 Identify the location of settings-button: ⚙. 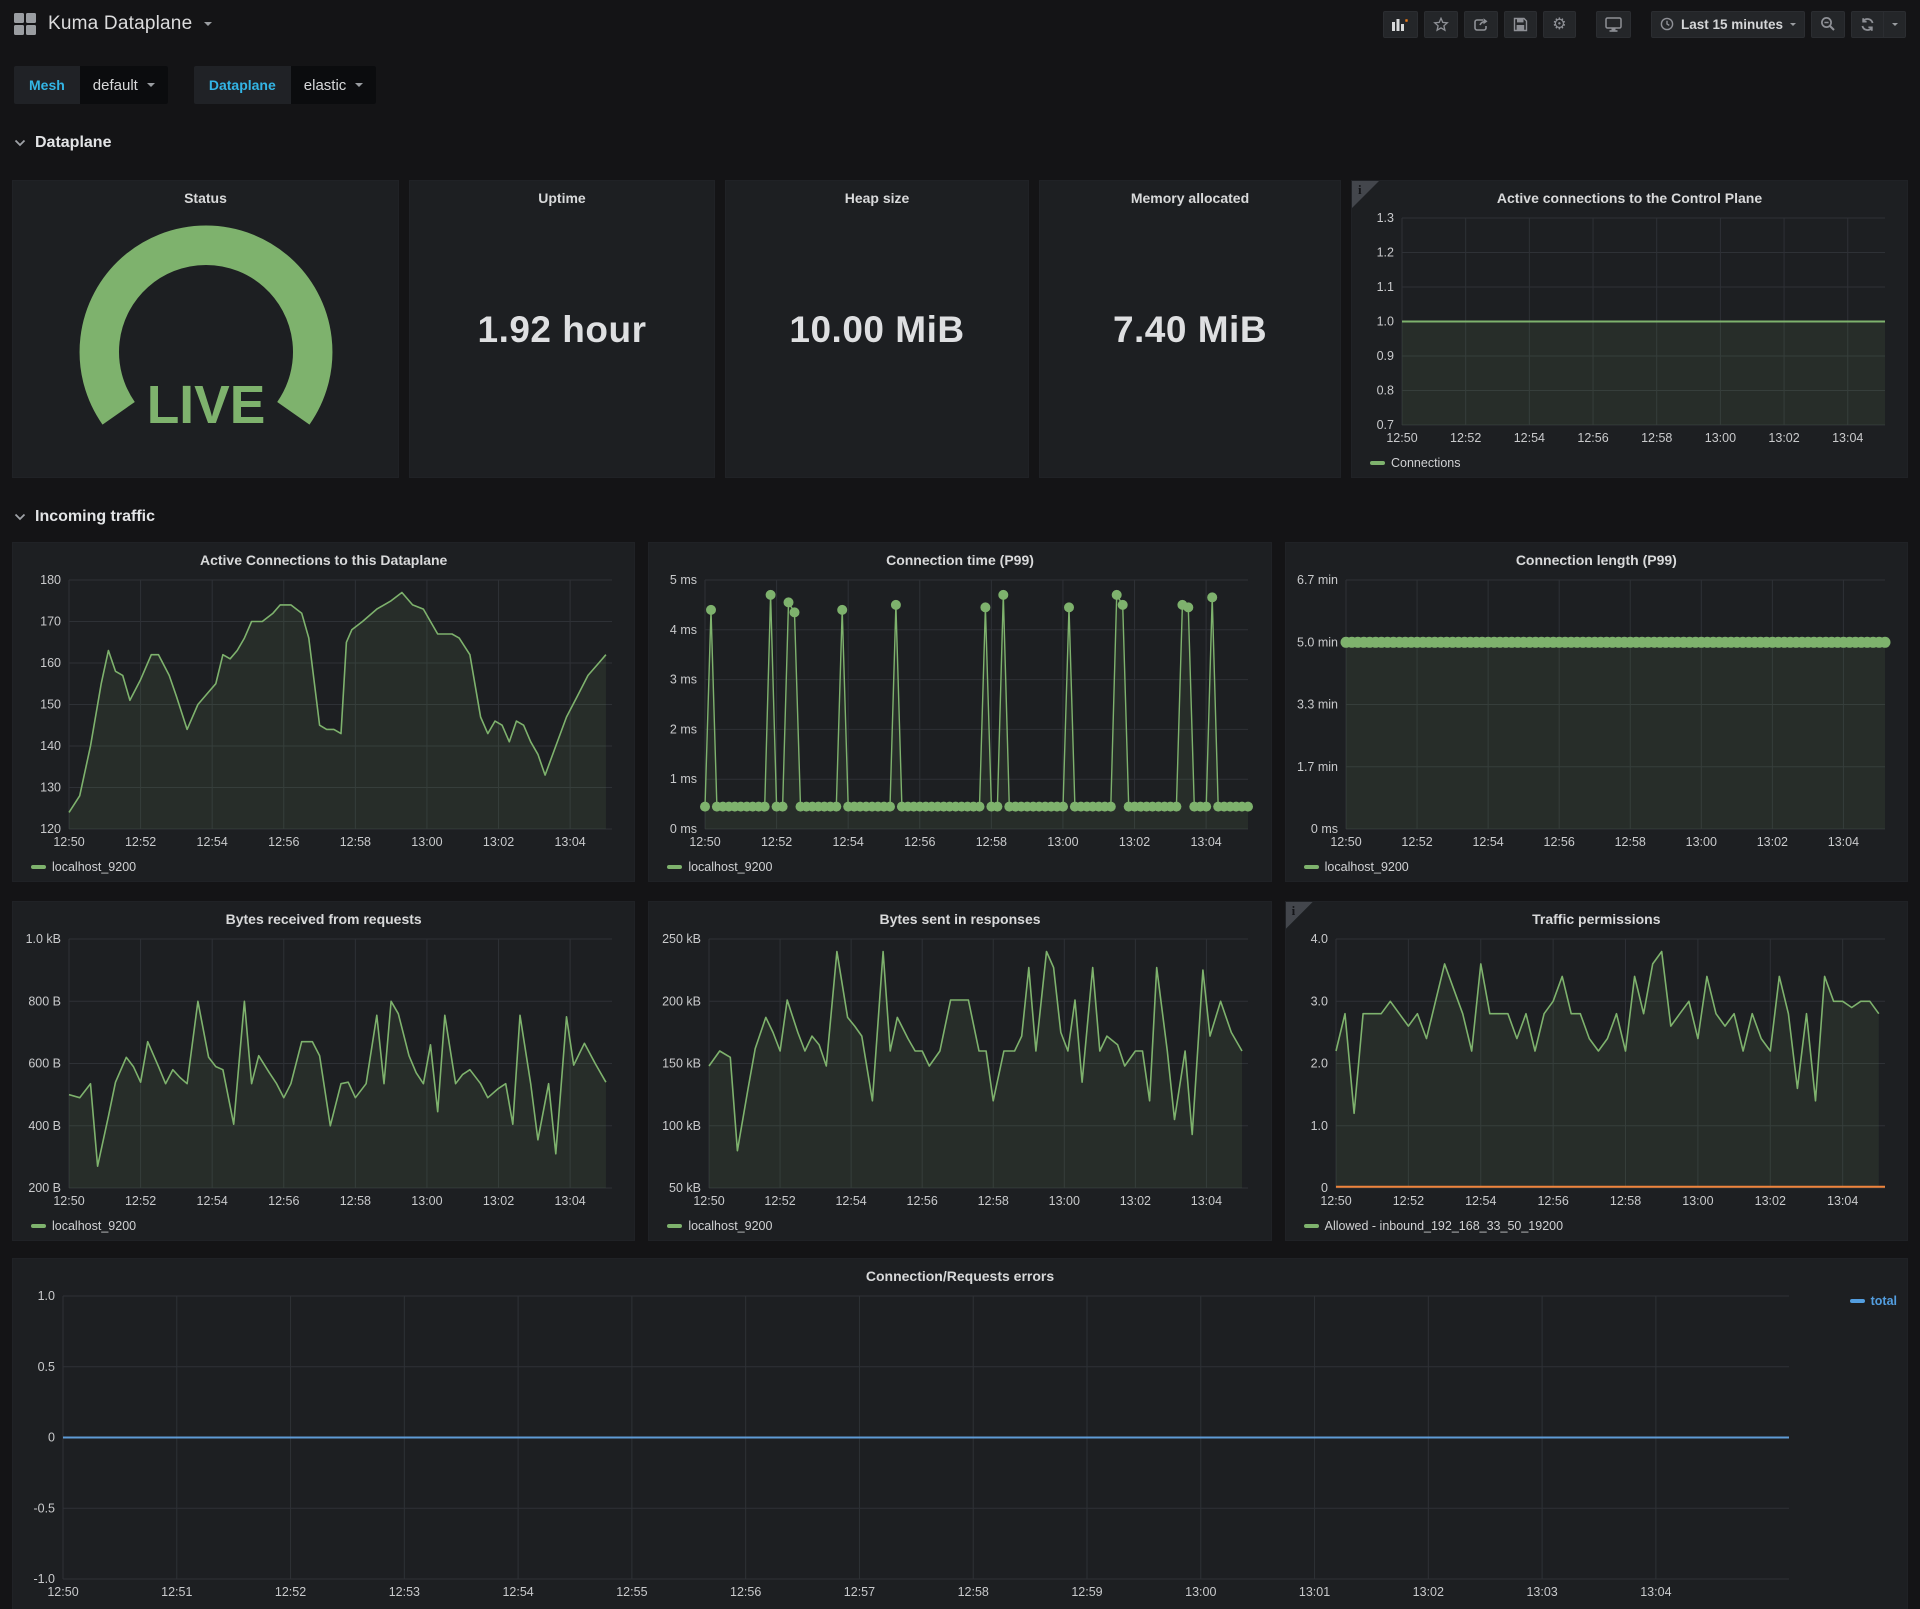
(1559, 24).